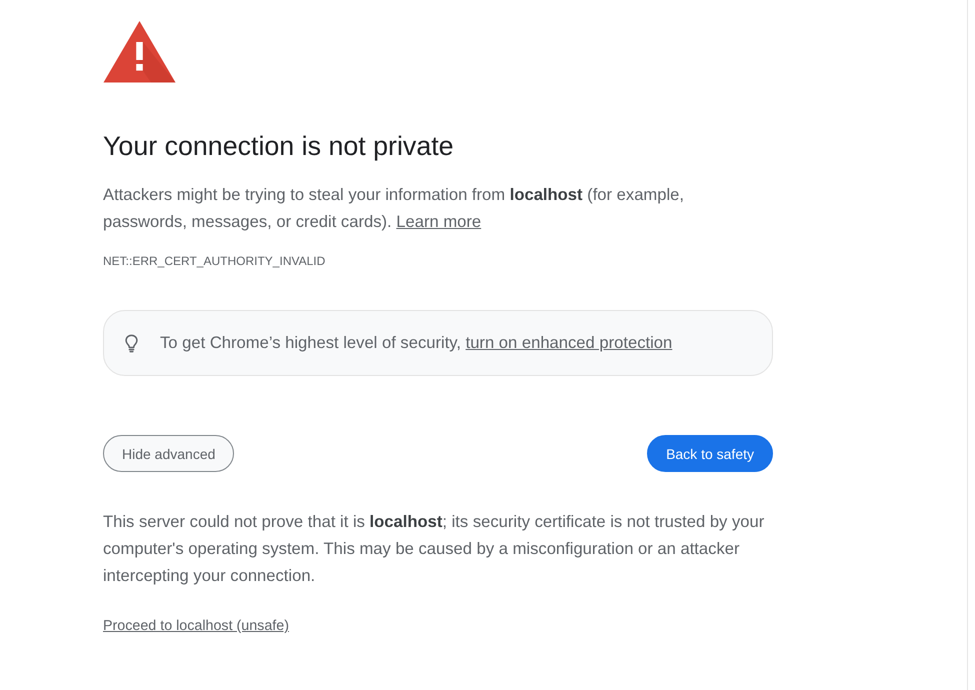  What do you see at coordinates (394, 208) in the screenshot?
I see `warning-message: Attackers might be trying to steal your information from localhost (for example, passwords, messages, or credit cards). Learn more` at bounding box center [394, 208].